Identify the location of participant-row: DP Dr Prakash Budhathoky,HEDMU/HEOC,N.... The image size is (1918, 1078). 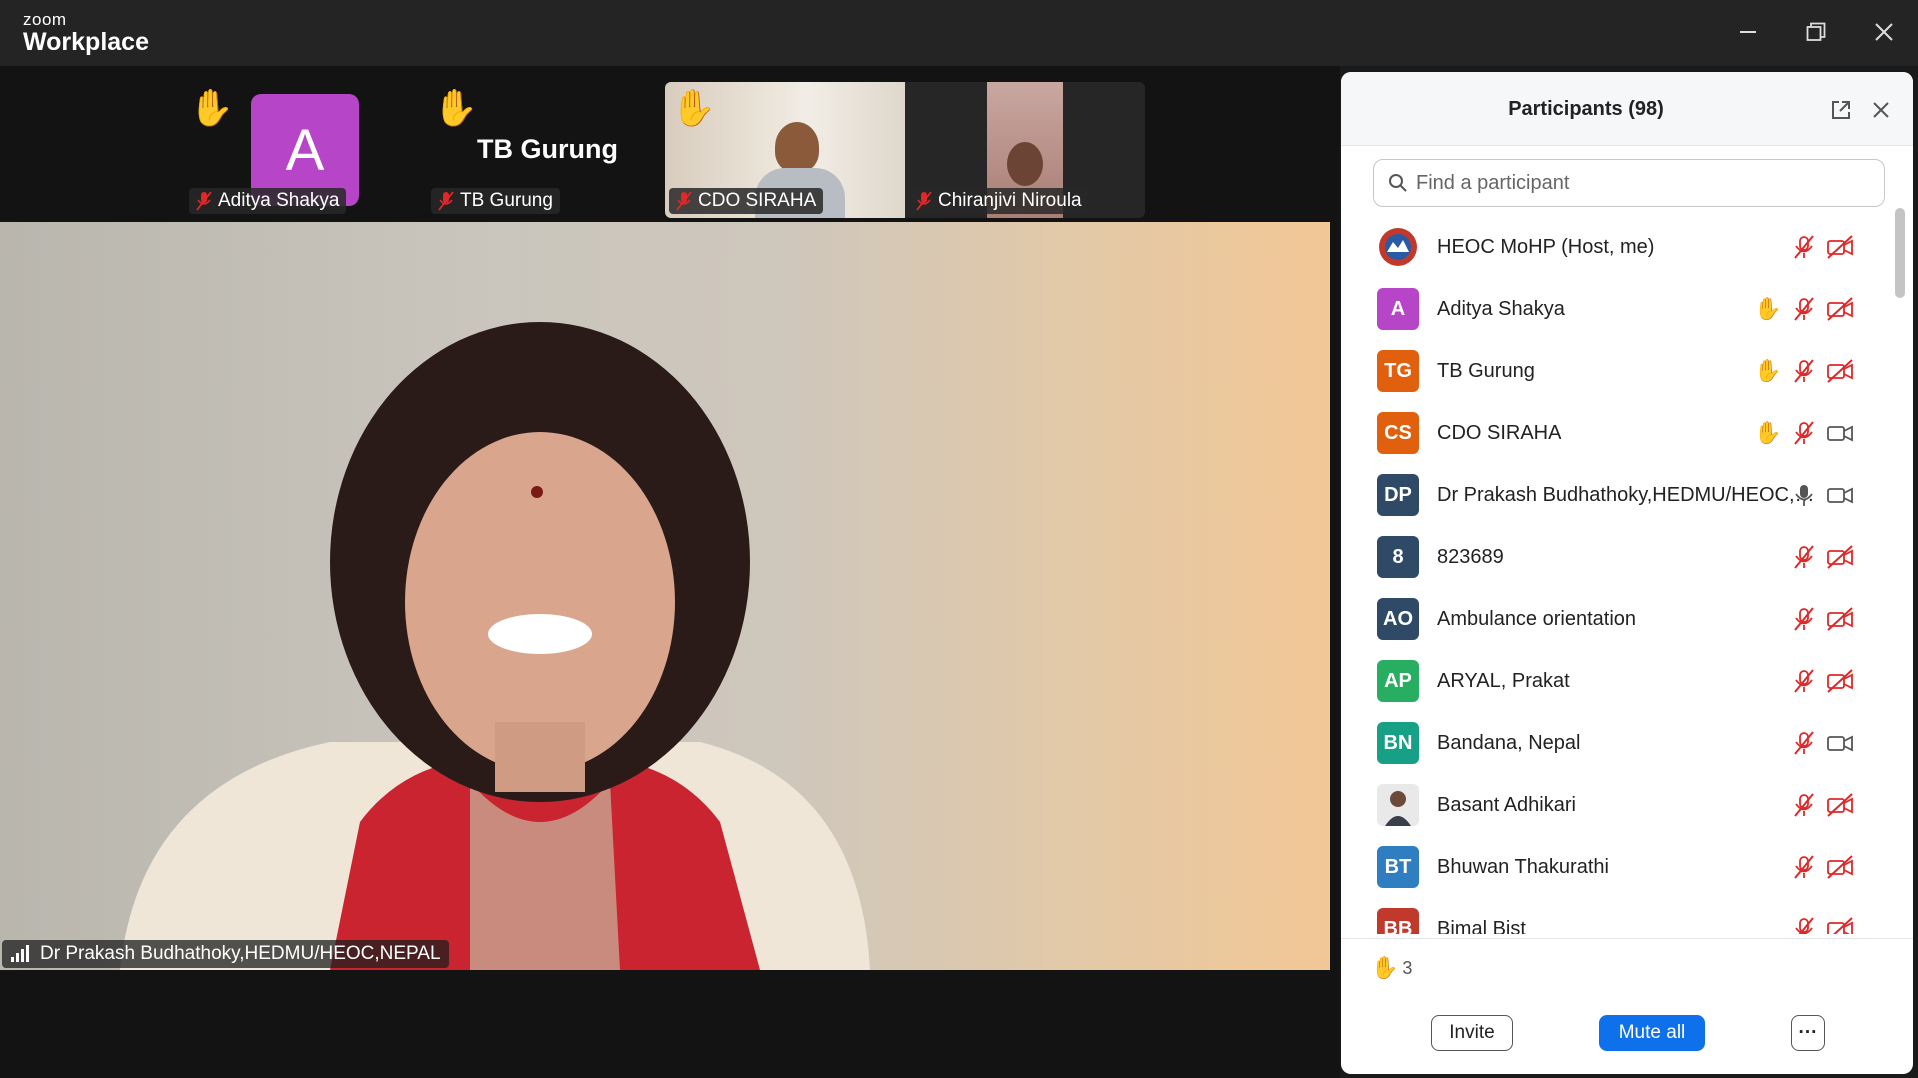
(1621, 495).